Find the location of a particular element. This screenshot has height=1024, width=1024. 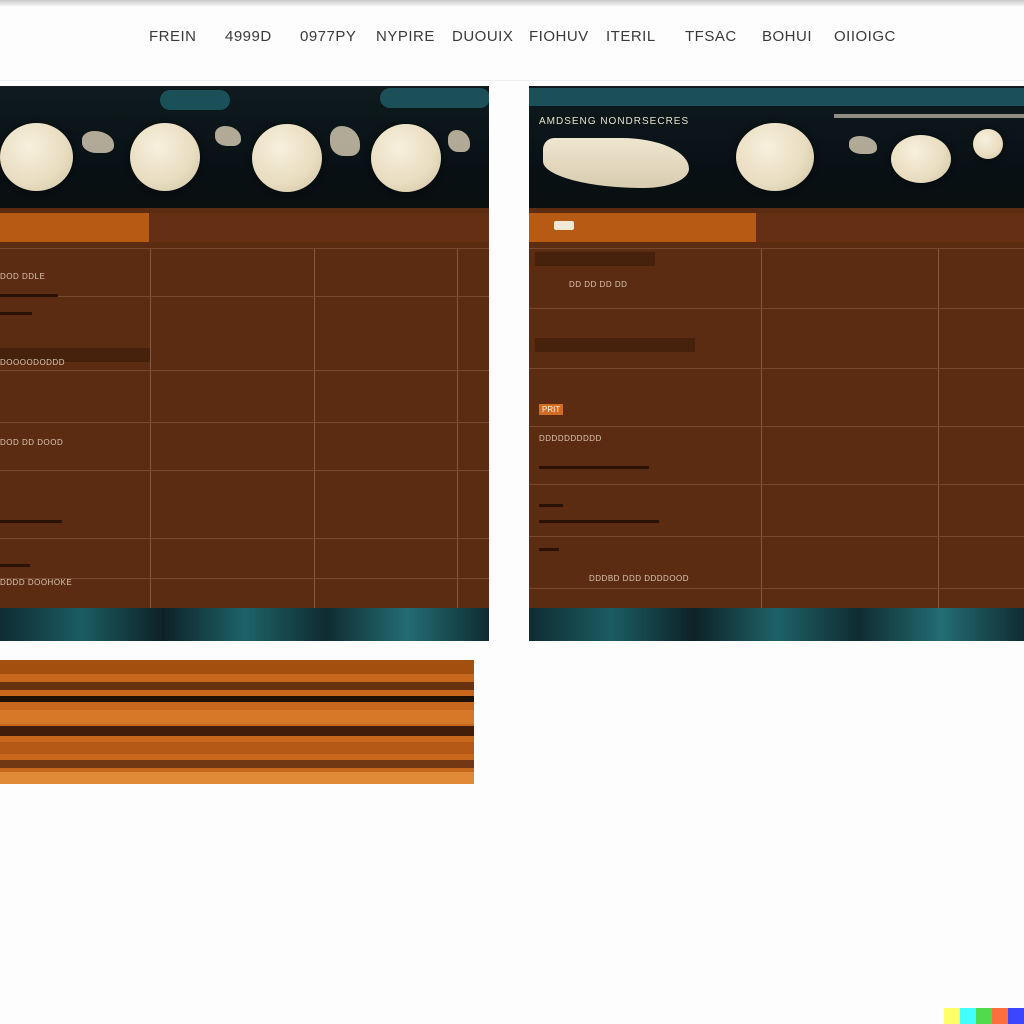

left-banner is located at coordinates (244, 147).